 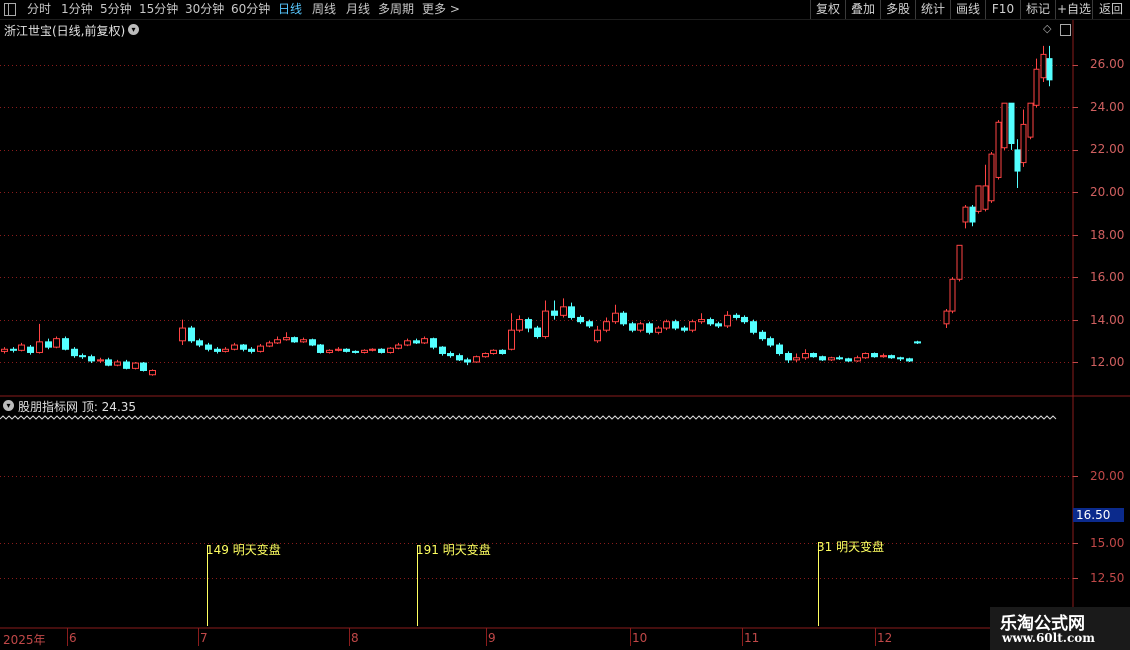 I want to click on indicator-top-line, so click(x=528, y=417).